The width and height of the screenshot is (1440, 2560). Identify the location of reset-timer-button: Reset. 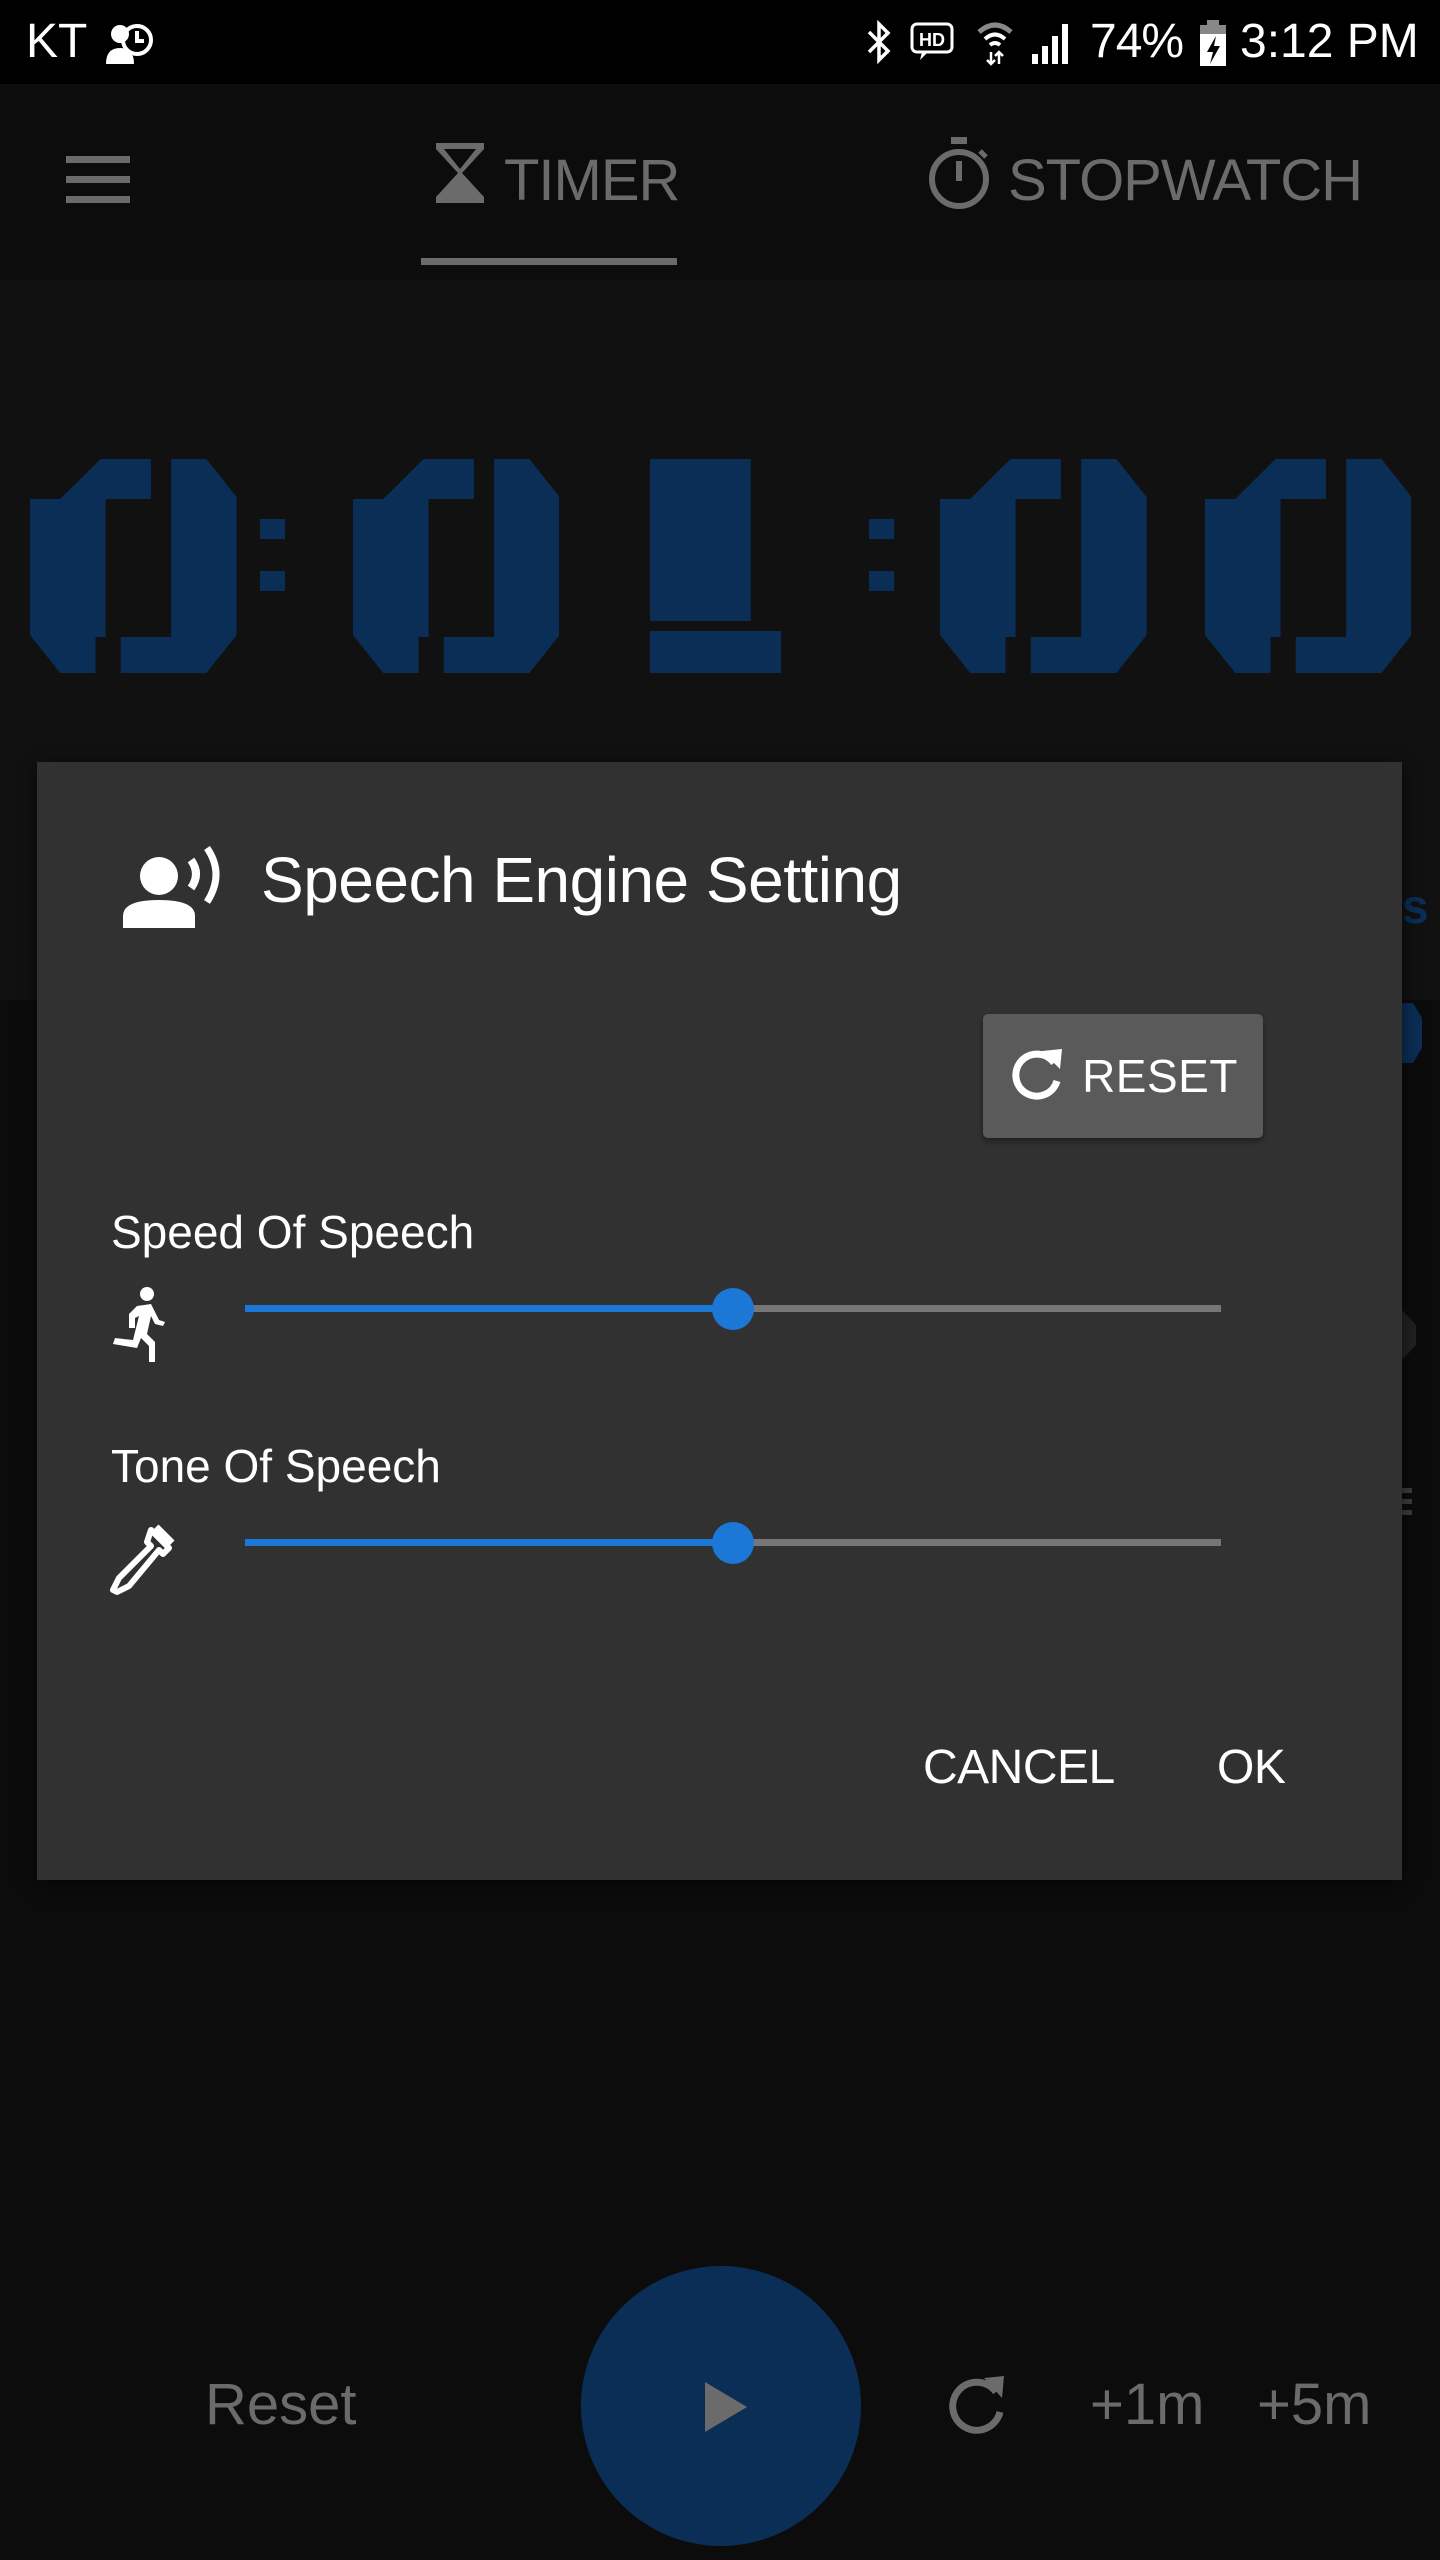
(281, 2405).